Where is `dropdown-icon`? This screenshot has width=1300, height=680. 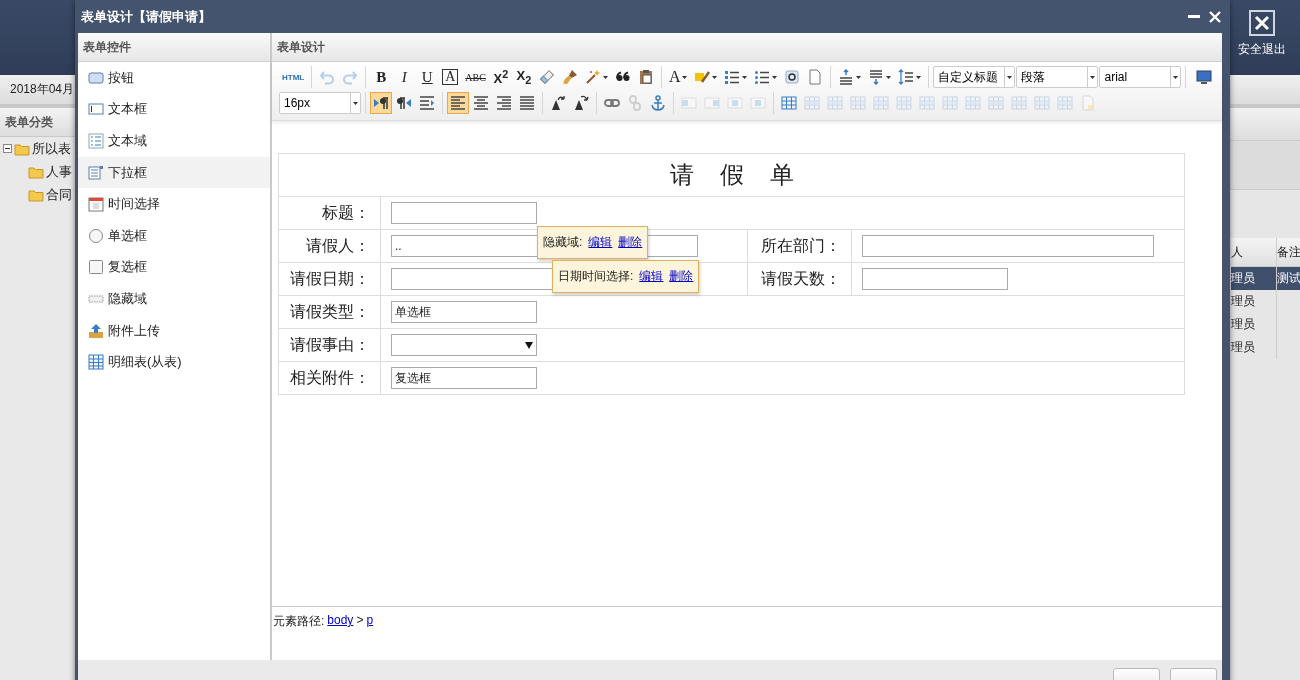 dropdown-icon is located at coordinates (96, 172).